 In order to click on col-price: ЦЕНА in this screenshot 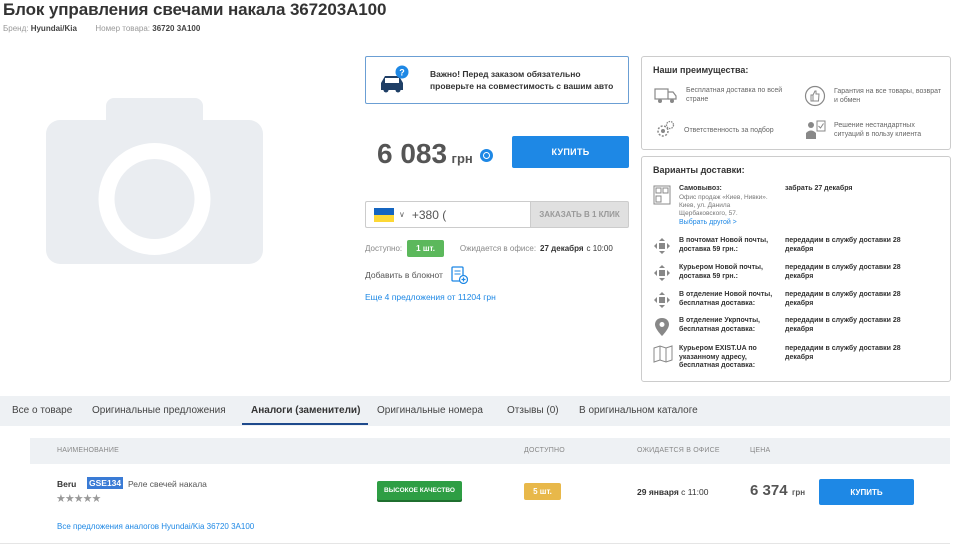, I will do `click(760, 450)`.